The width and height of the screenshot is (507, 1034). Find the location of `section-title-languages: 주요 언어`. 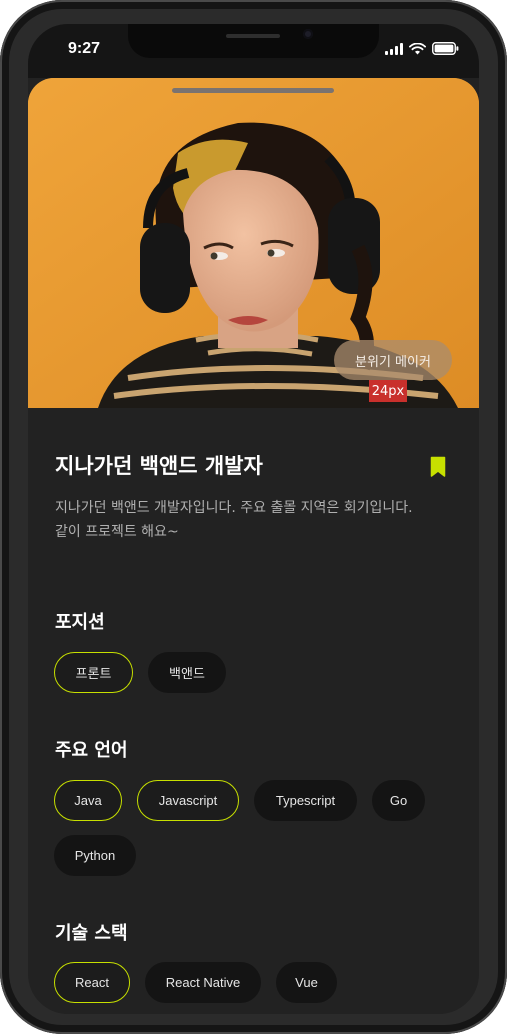

section-title-languages: 주요 언어 is located at coordinates (91, 750).